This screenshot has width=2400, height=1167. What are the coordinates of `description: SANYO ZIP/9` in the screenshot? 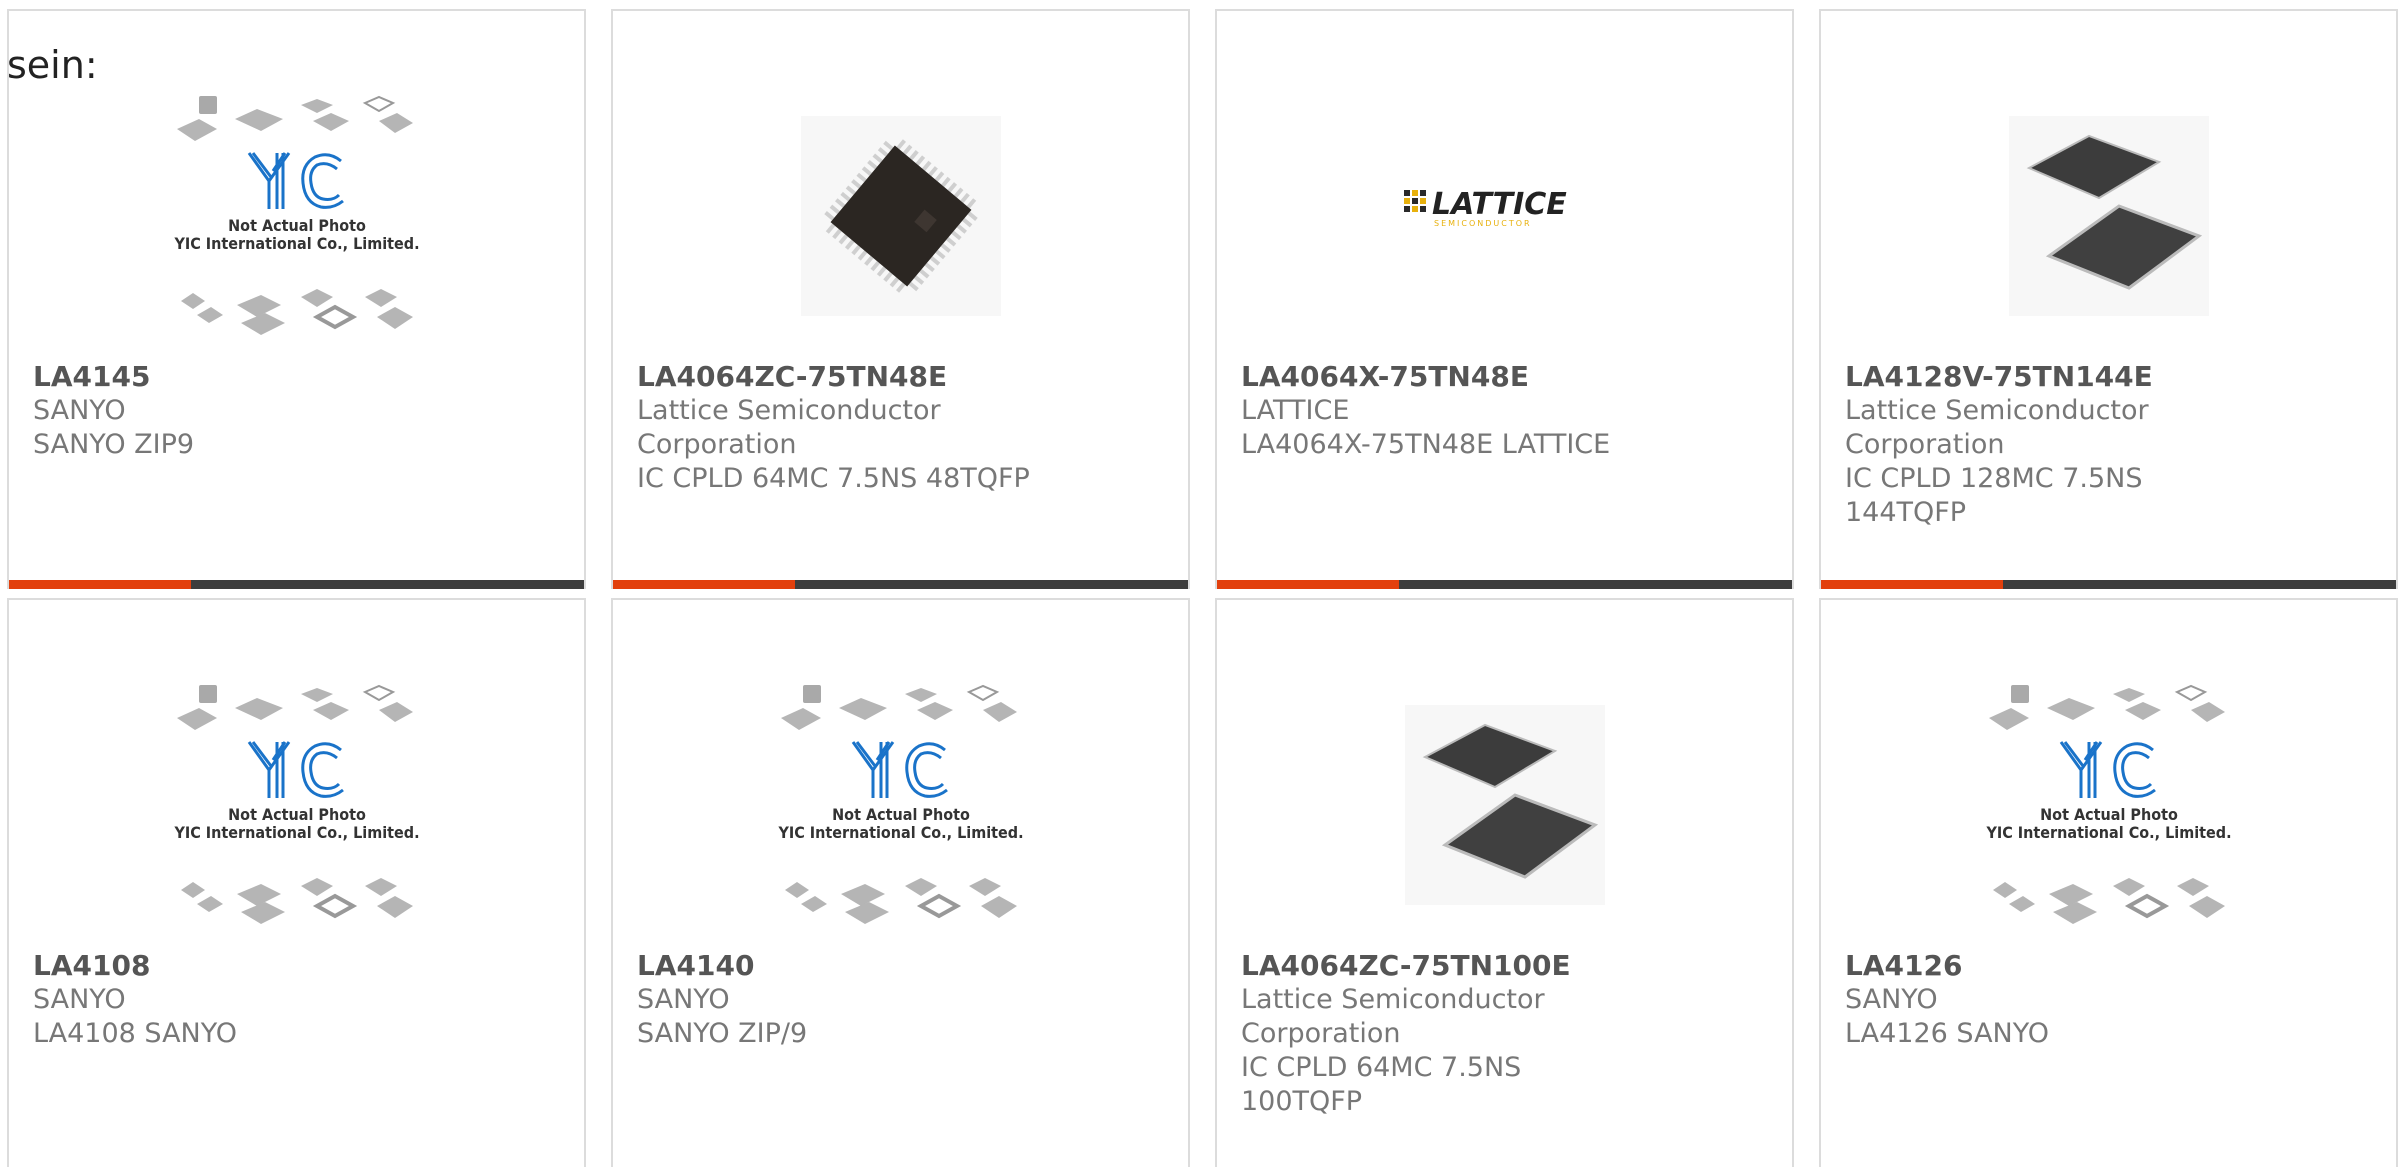 It's located at (722, 1033).